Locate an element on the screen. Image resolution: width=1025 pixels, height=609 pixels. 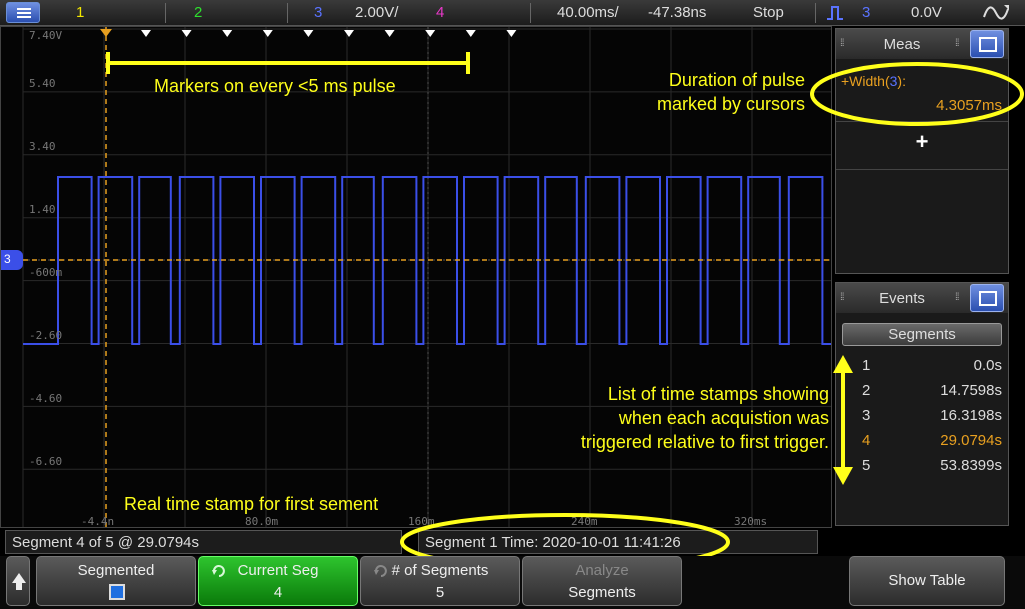
y-axis-label: 7.40V is located at coordinates (46, 35).